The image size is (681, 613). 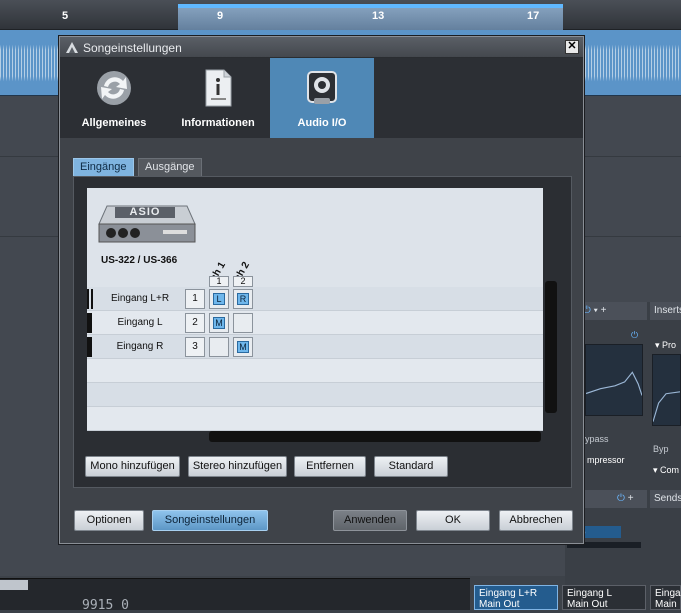 I want to click on input-row: Eingang L 2 M, so click(x=315, y=323).